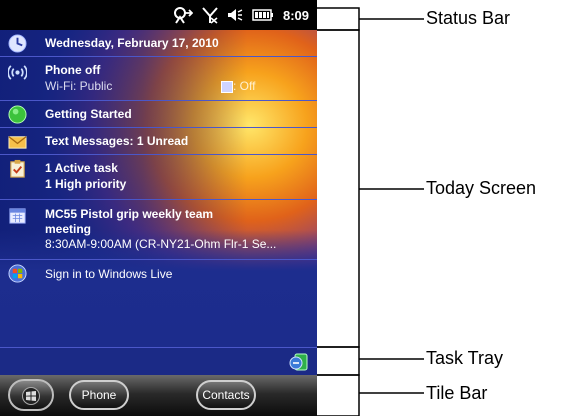 The width and height of the screenshot is (572, 416). Describe the element at coordinates (158, 361) in the screenshot. I see `task-tray` at that location.